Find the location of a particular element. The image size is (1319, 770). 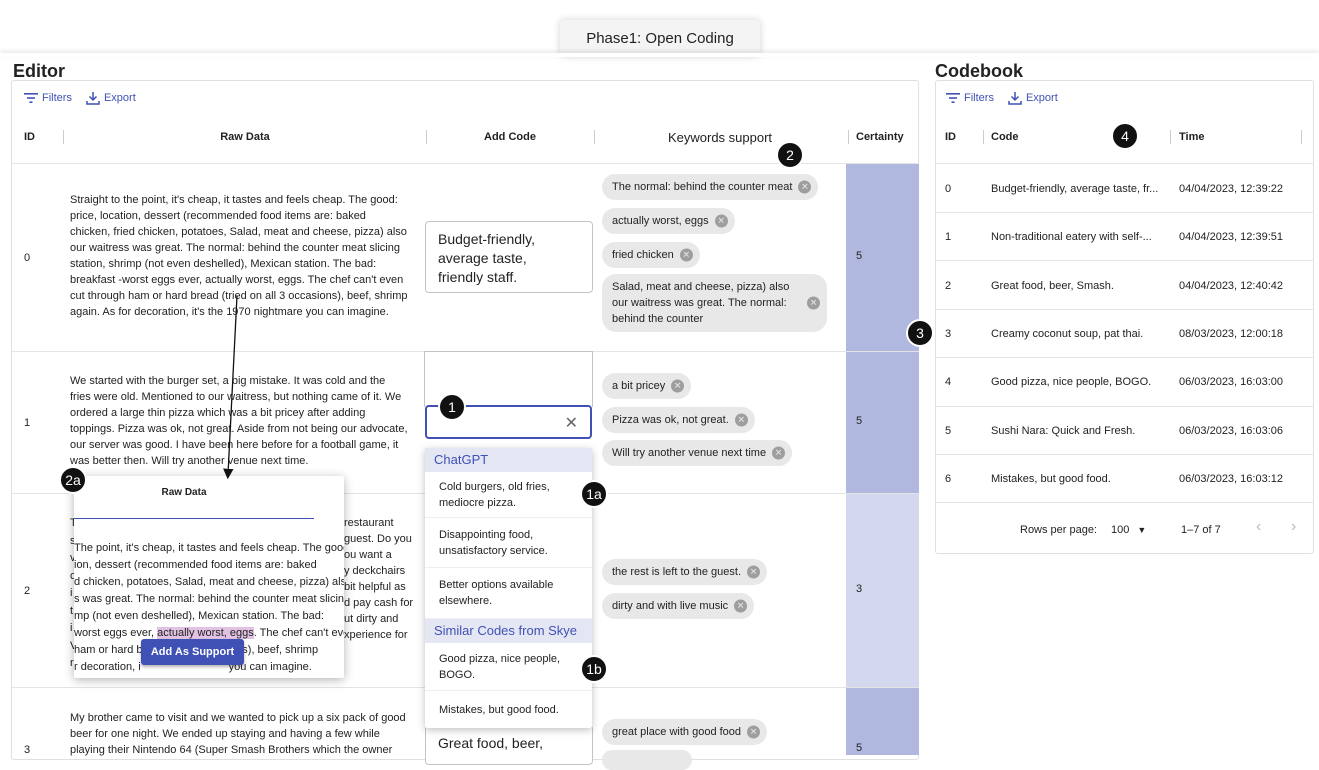

filter-icon is located at coordinates (953, 98).